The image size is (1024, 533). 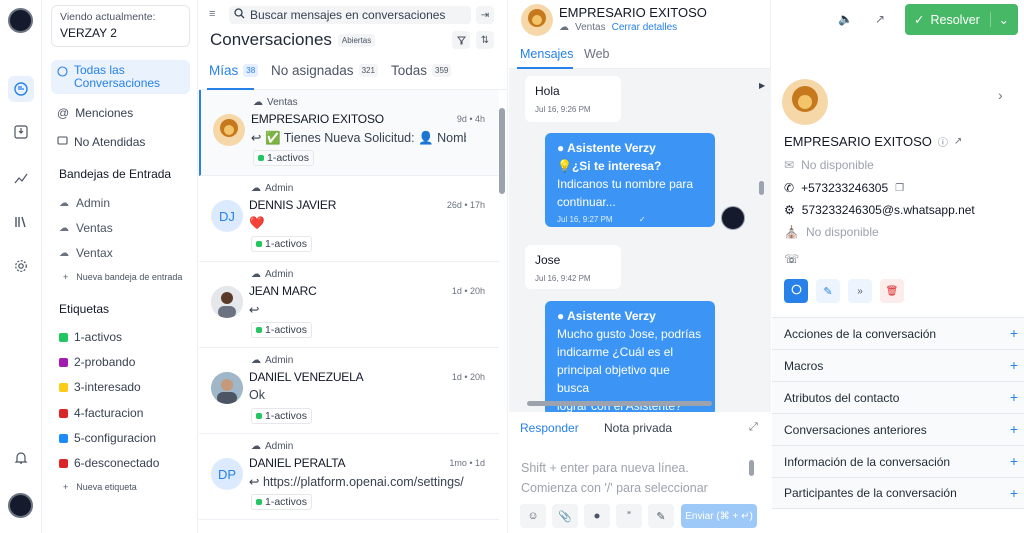 I want to click on merge-contact-button: », so click(x=860, y=291).